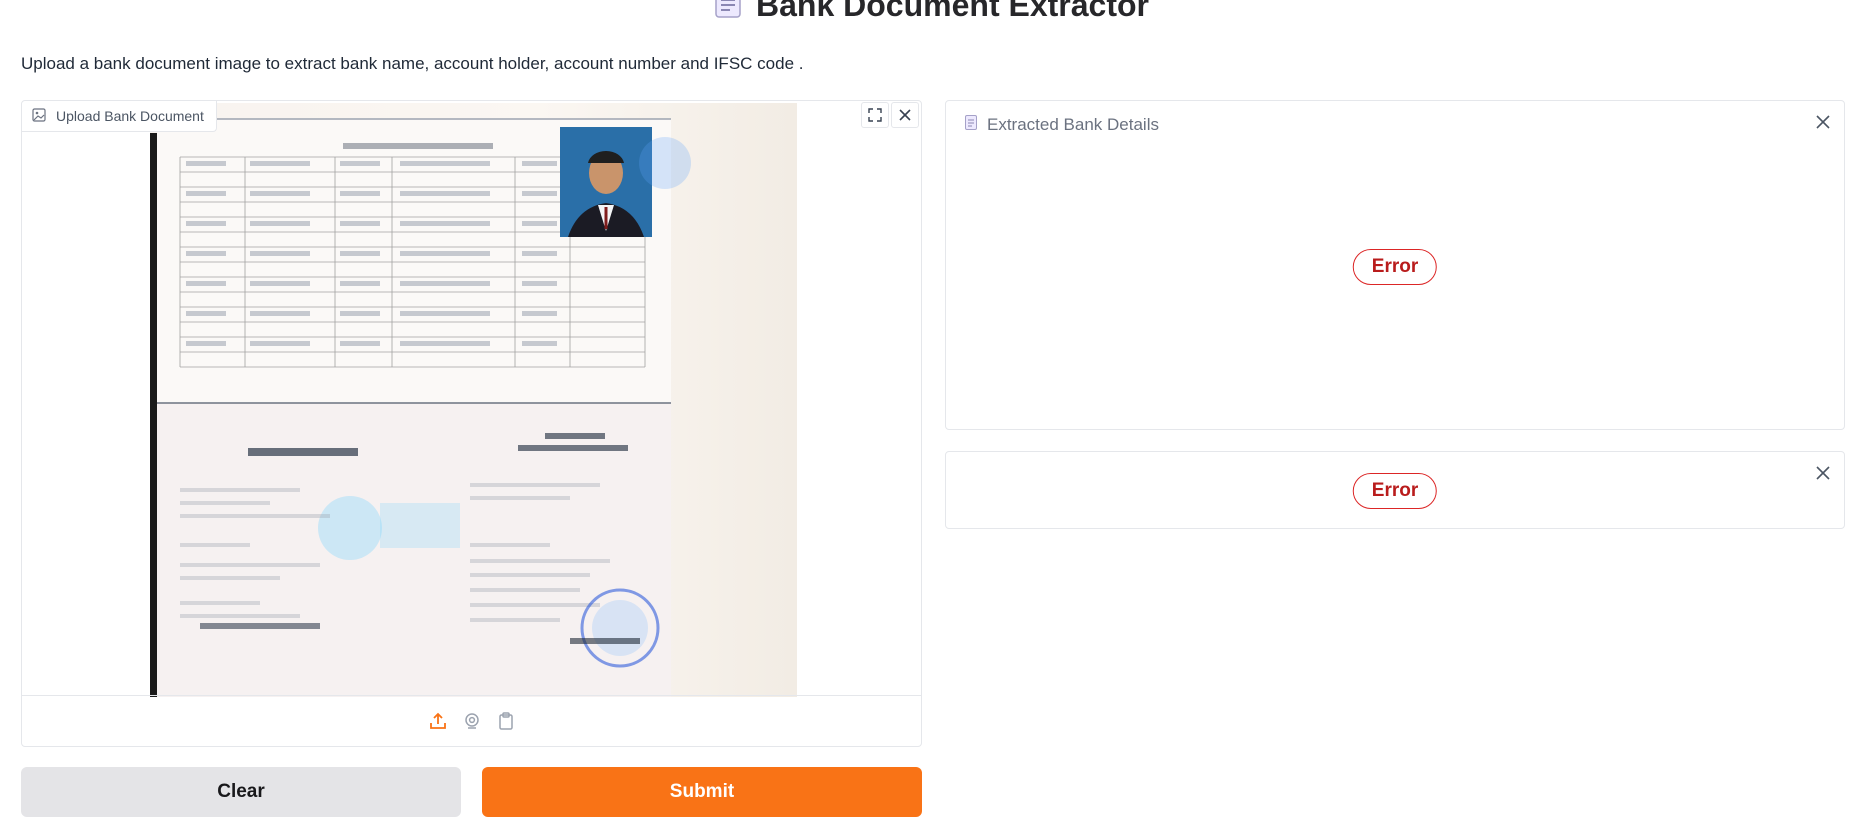 The width and height of the screenshot is (1863, 833). I want to click on page-title: Bank Document Extractor, so click(931, 13).